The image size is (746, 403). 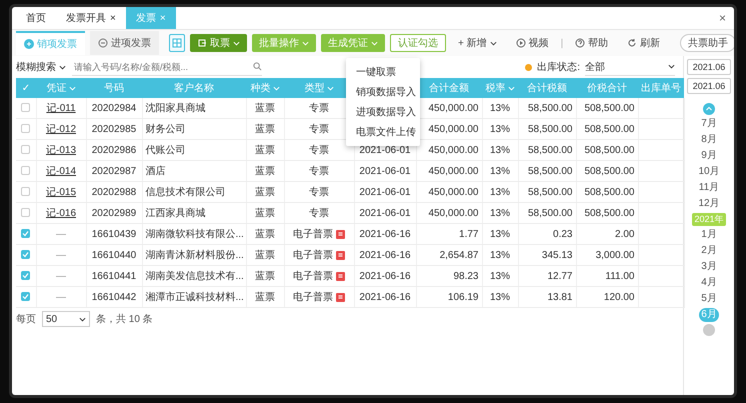 What do you see at coordinates (114, 171) in the screenshot?
I see `table-cell: 20202987` at bounding box center [114, 171].